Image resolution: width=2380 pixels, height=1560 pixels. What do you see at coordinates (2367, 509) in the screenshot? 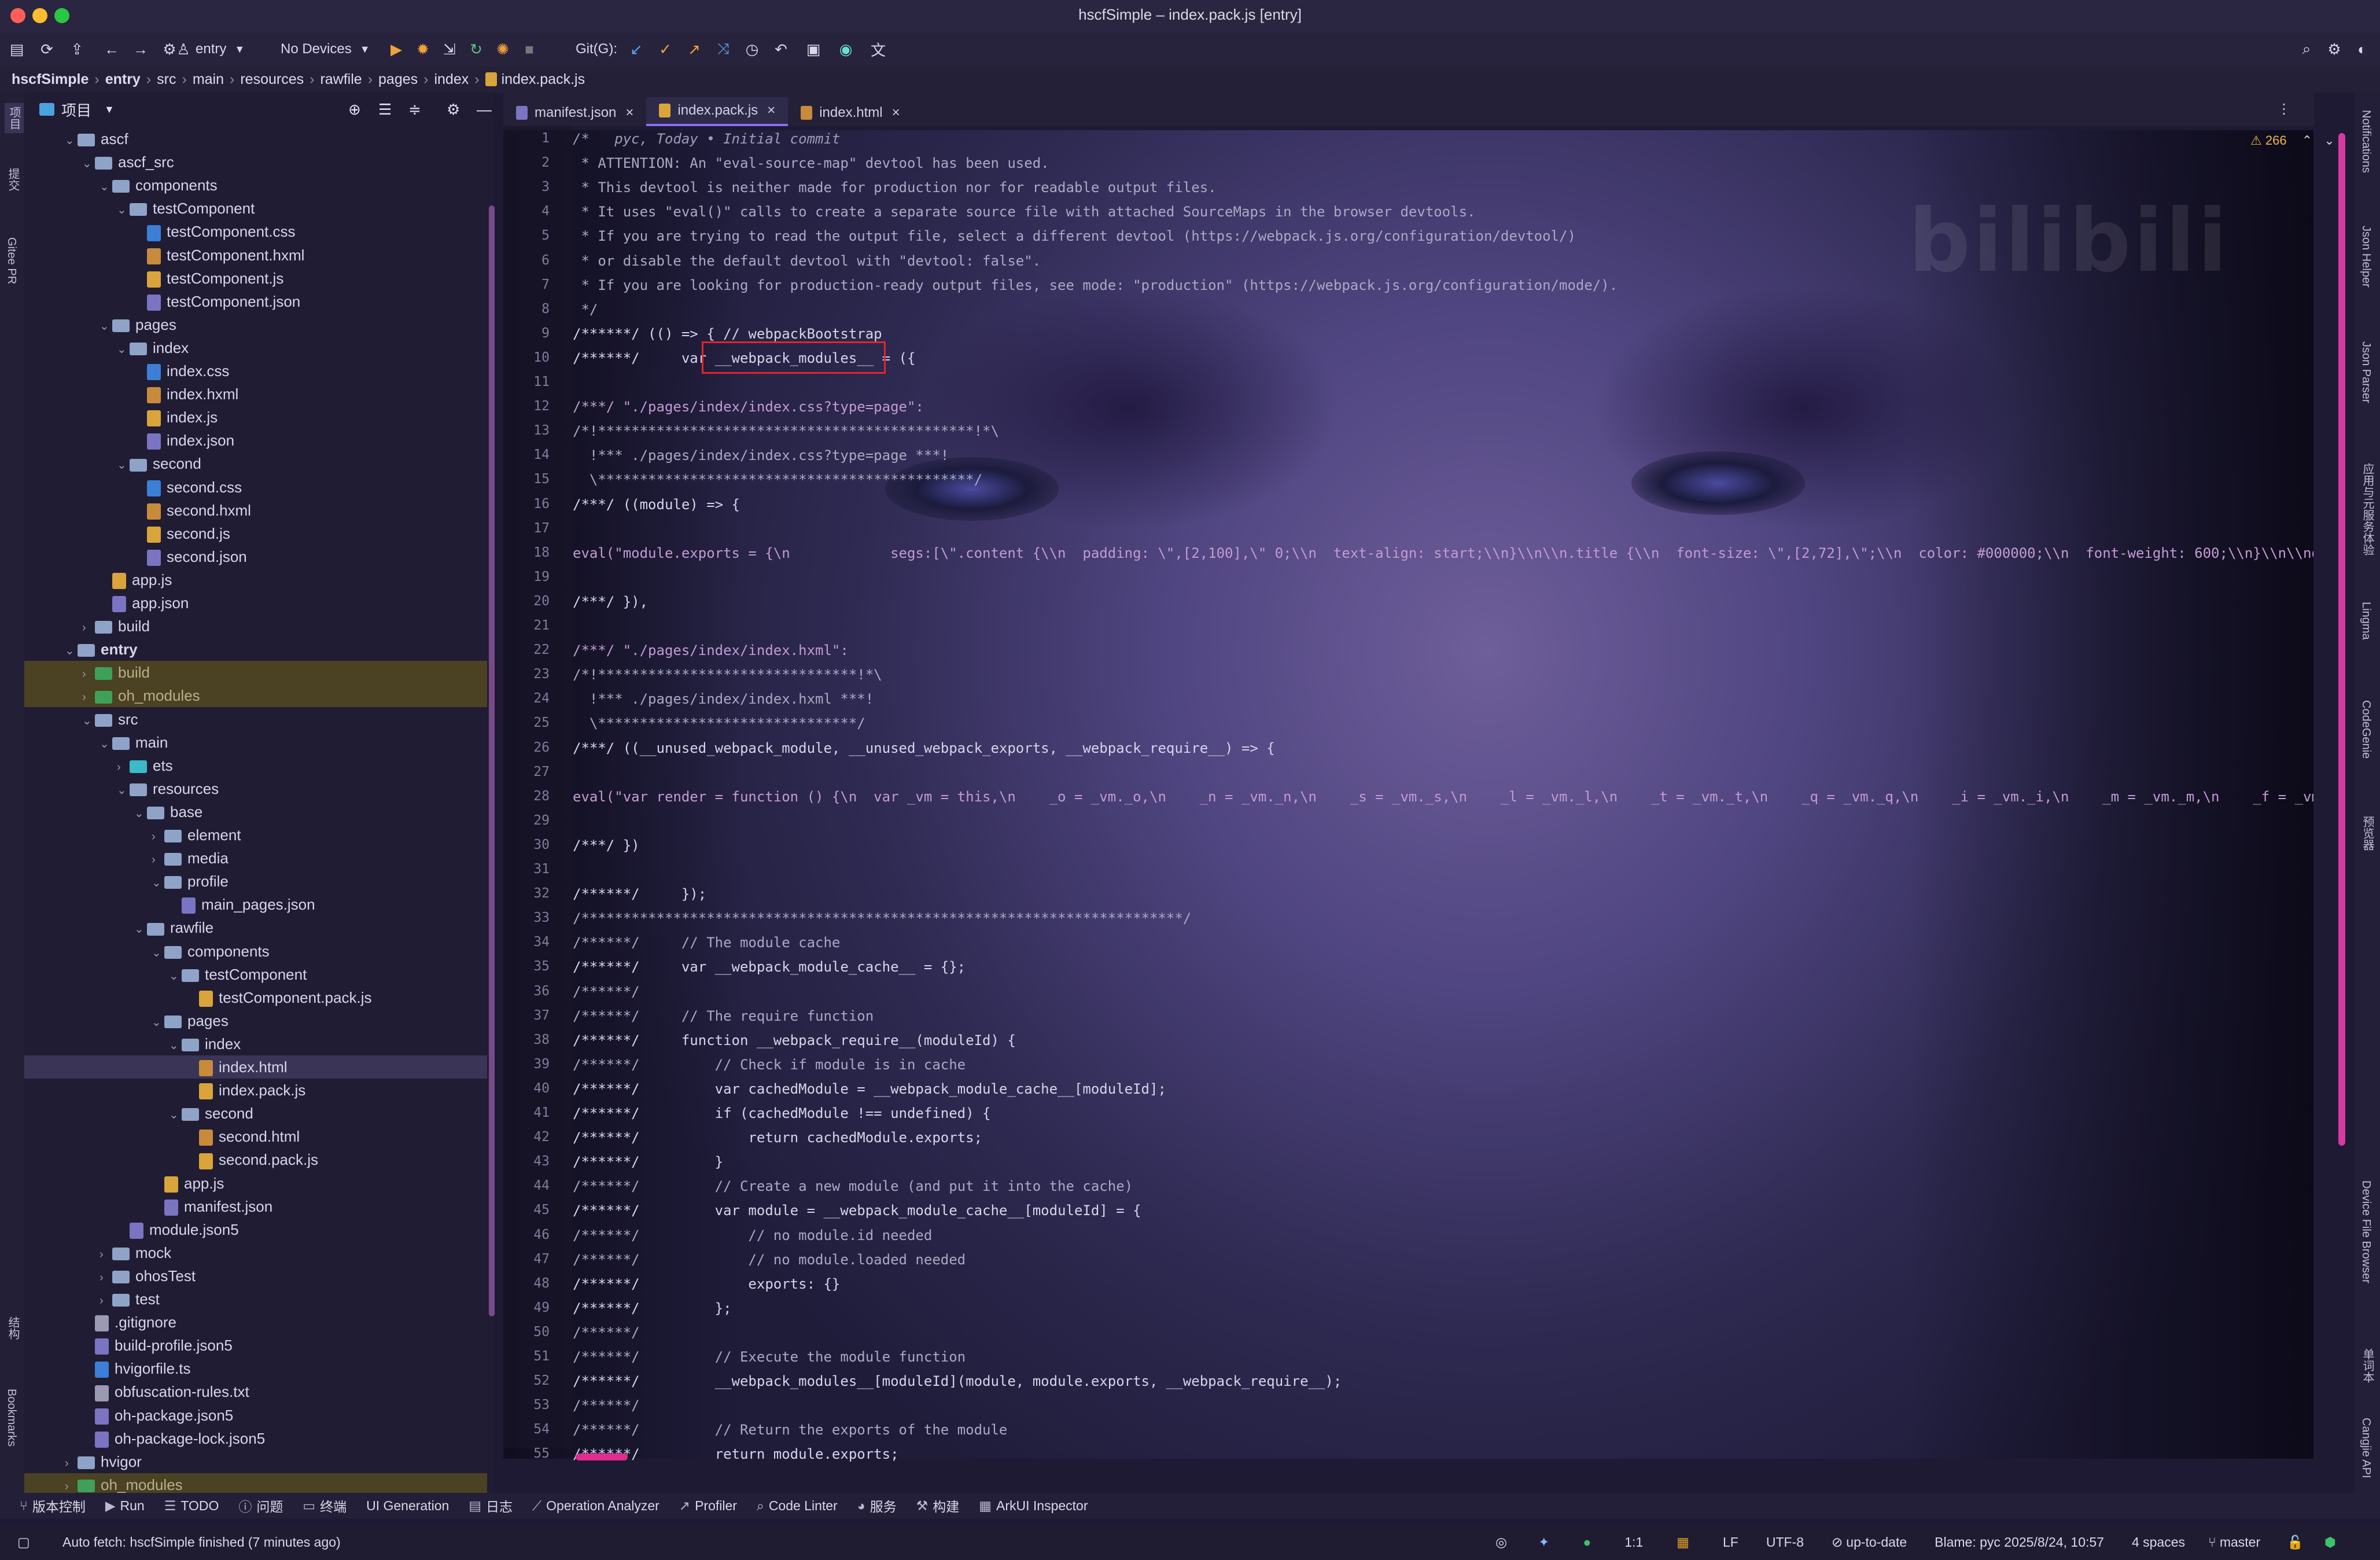
I see `app-service-experience-tool-button: 应用与元服务体验` at bounding box center [2367, 509].